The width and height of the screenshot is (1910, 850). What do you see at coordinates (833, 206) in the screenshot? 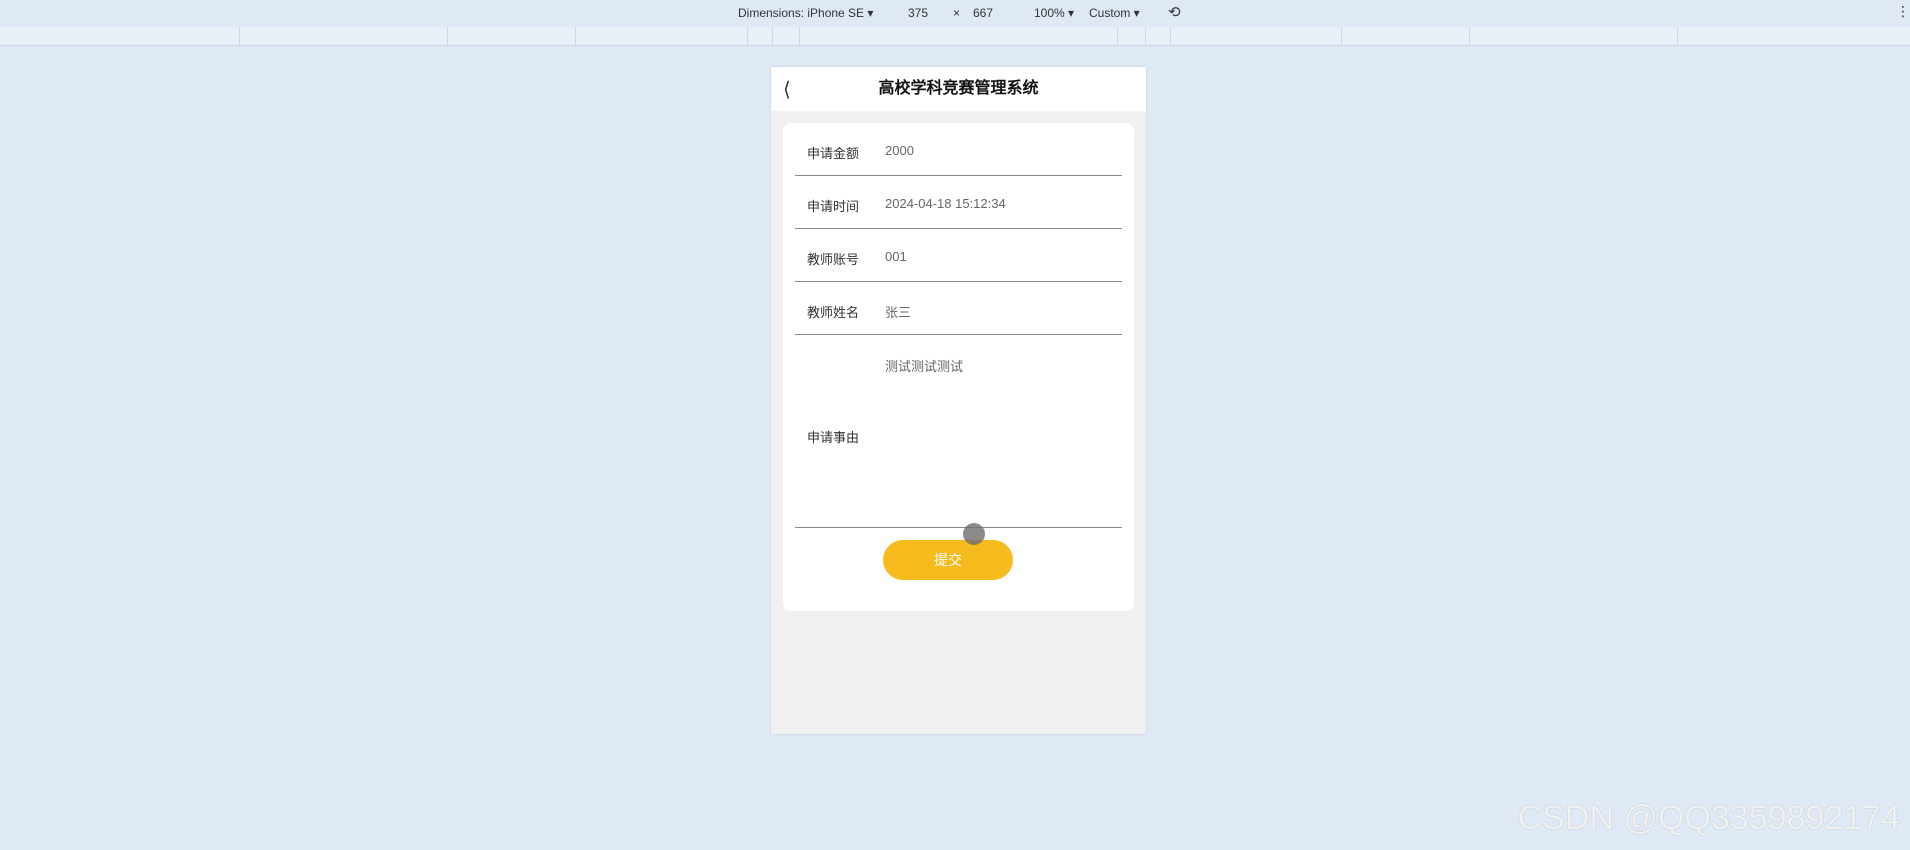
I see `field-label: 申请时间` at bounding box center [833, 206].